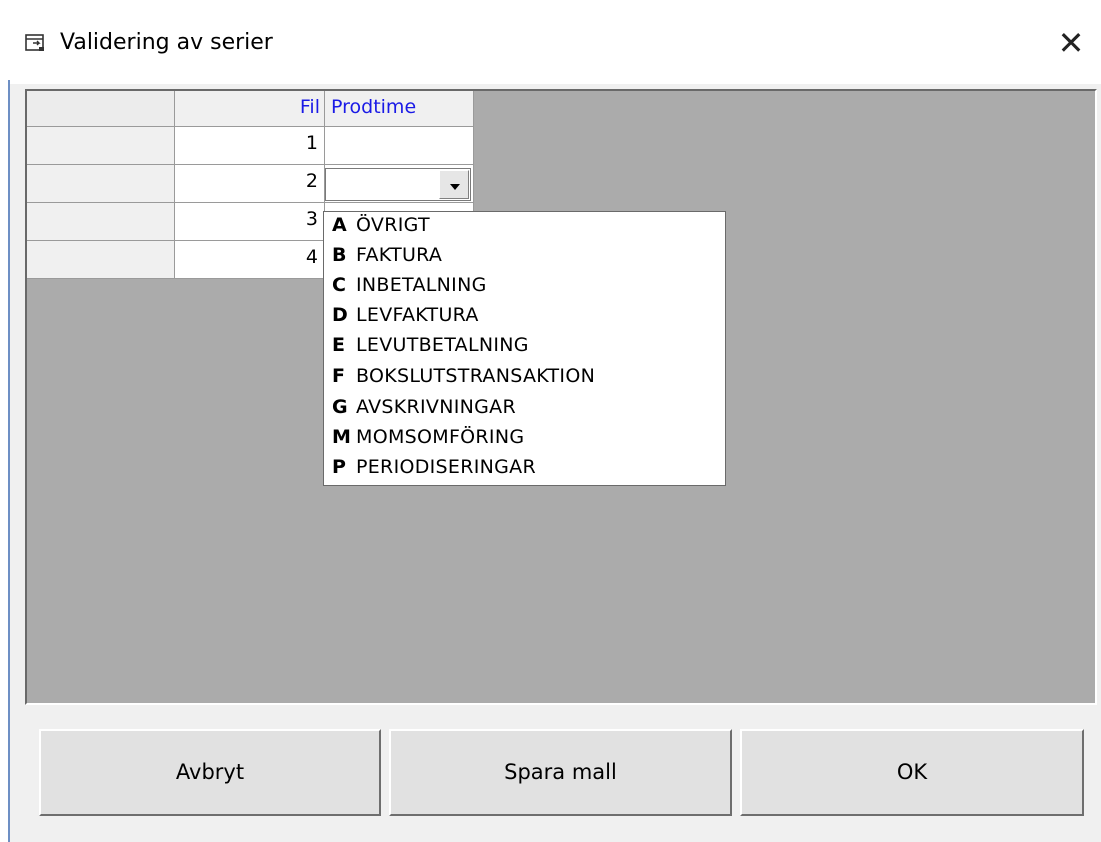 The image size is (1101, 842). What do you see at coordinates (339, 225) in the screenshot?
I see `option-key: A` at bounding box center [339, 225].